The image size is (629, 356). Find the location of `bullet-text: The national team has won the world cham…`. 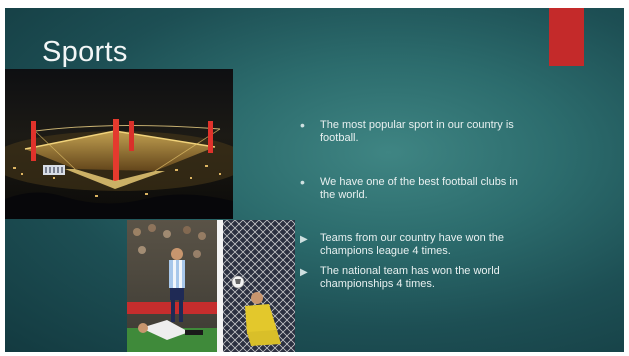

bullet-text: The national team has won the world cham… is located at coordinates (410, 277).